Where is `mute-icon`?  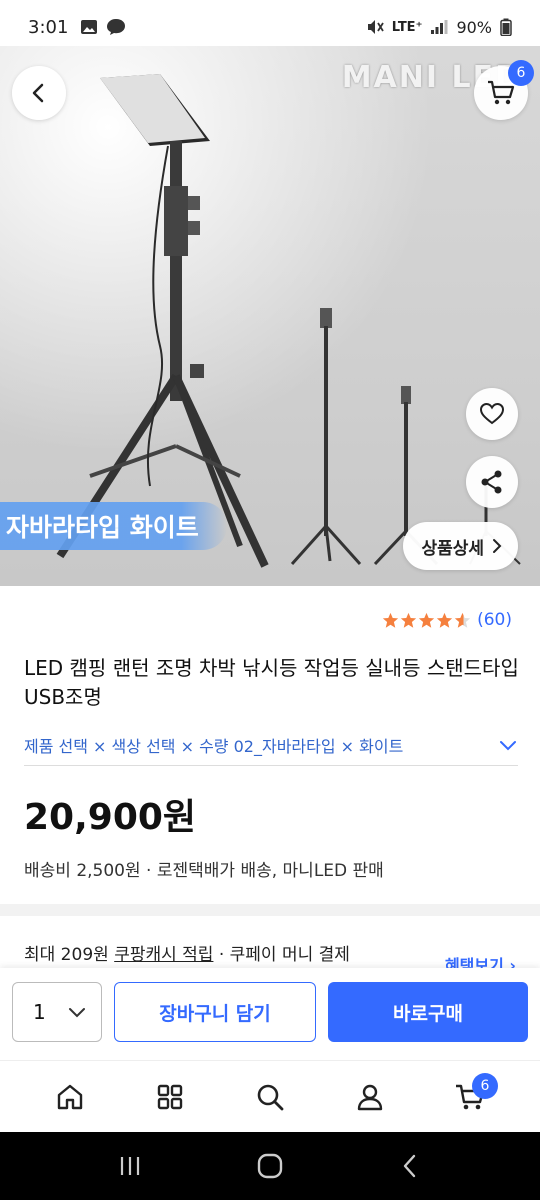 mute-icon is located at coordinates (375, 27).